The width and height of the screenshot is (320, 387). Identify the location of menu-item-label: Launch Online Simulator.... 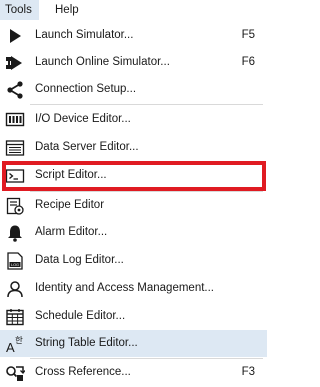
(102, 62).